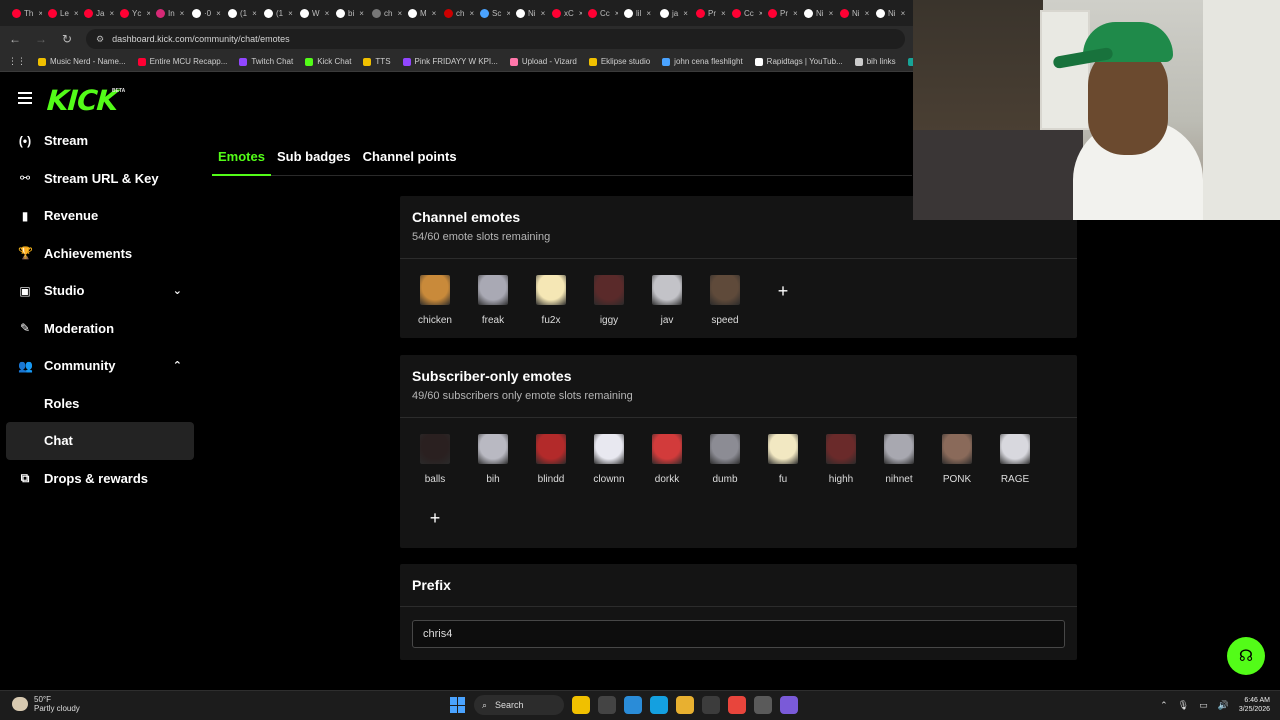 This screenshot has width=1280, height=720. Describe the element at coordinates (636, 13) in the screenshot. I see `browser-tab: lil ×` at that location.